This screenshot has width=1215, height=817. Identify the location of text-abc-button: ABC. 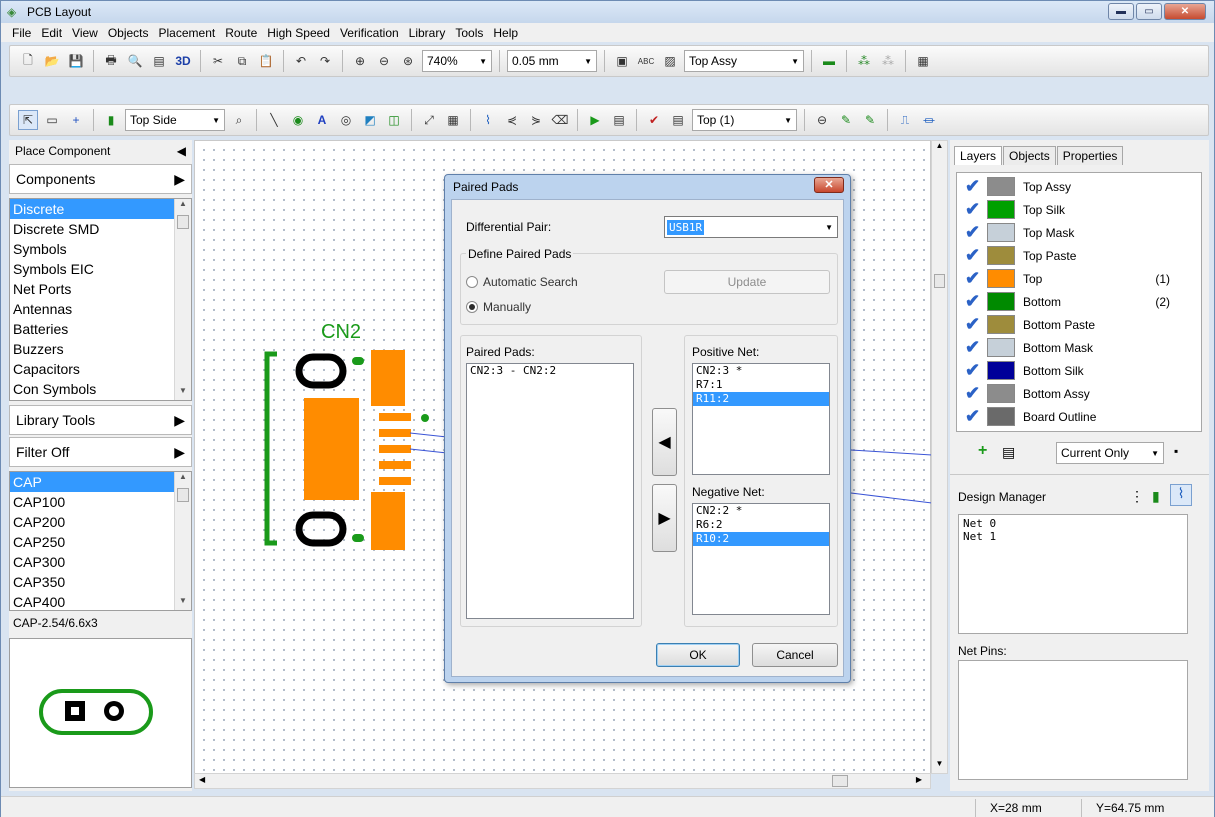
(646, 61).